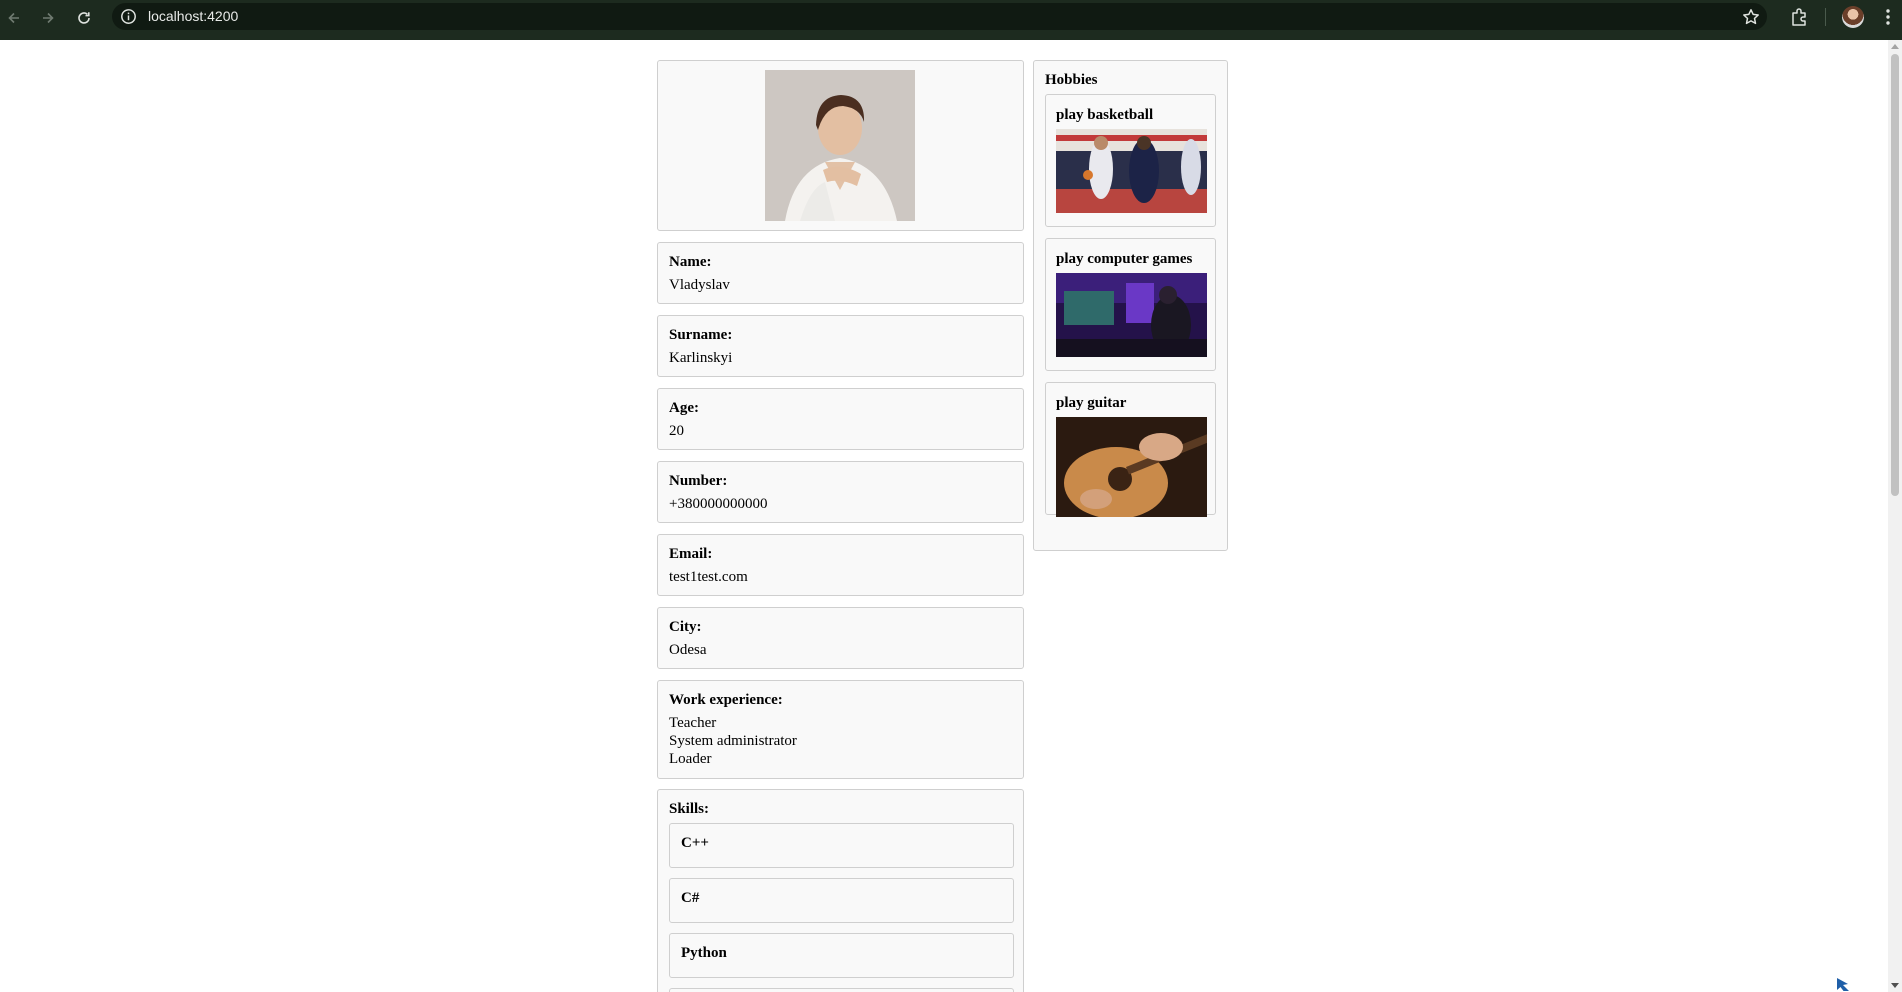 This screenshot has height=992, width=1902. I want to click on reload-icon, so click(84, 18).